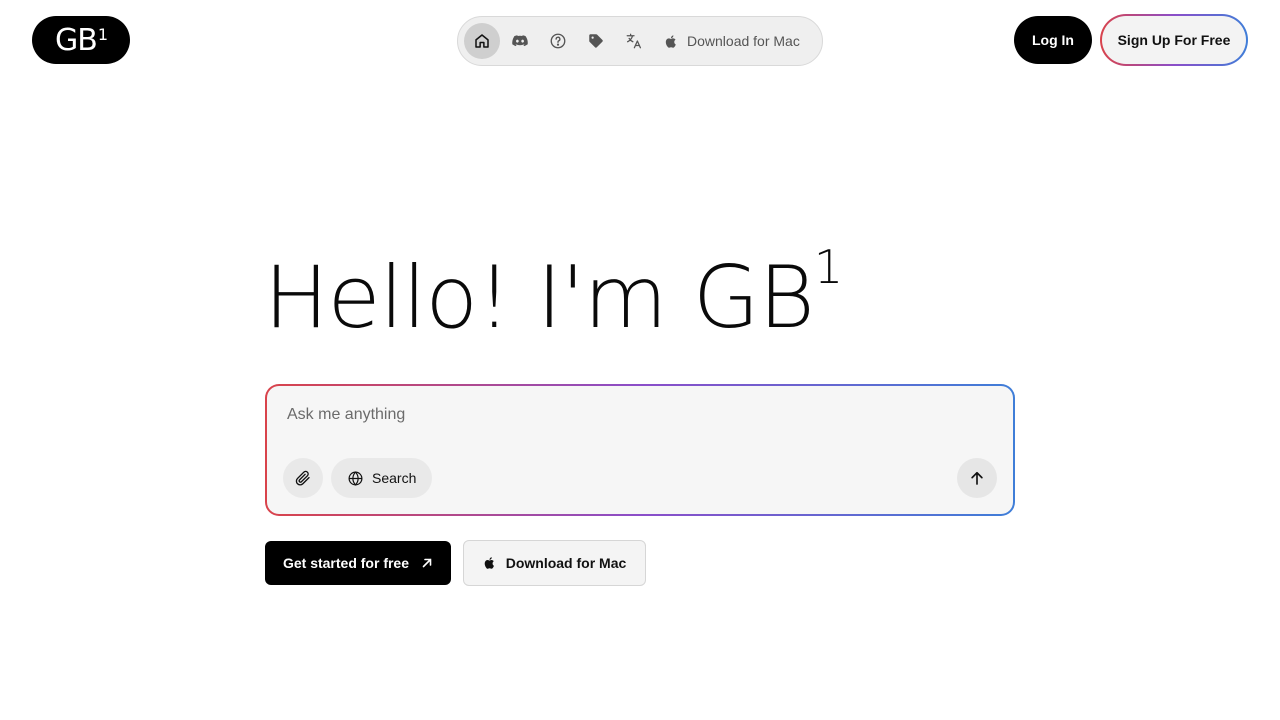  Describe the element at coordinates (566, 563) in the screenshot. I see `download-mac-label: Download for Mac` at that location.